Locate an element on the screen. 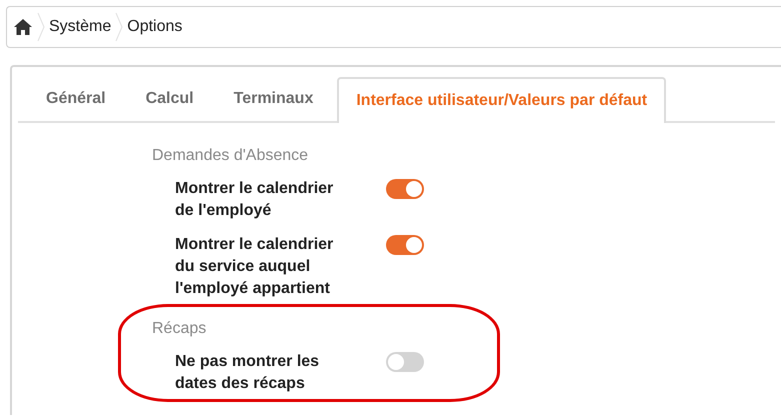 This screenshot has height=419, width=781. option-label: Montrer le calendrier du service auquel l'employé appartient is located at coordinates (254, 267).